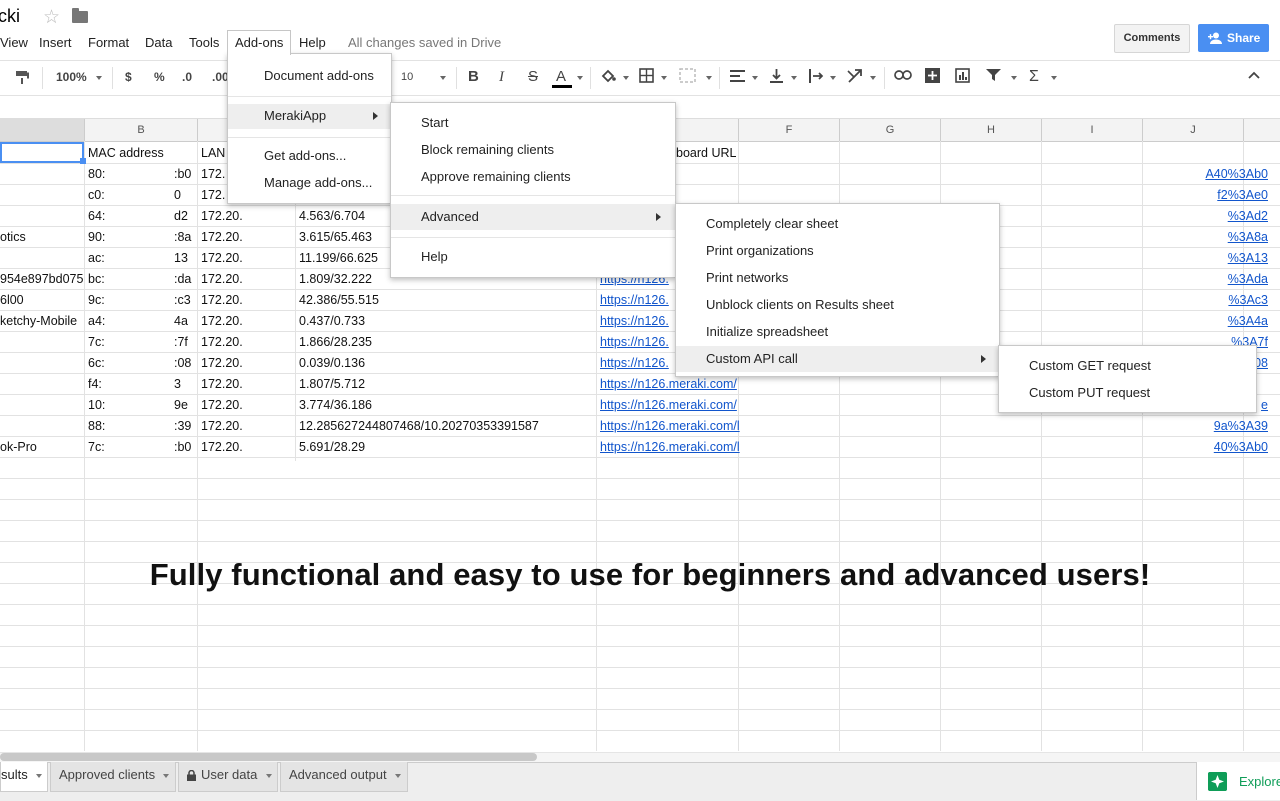 The height and width of the screenshot is (801, 1280). I want to click on cell-url-tail: %3A8a, so click(1209, 237).